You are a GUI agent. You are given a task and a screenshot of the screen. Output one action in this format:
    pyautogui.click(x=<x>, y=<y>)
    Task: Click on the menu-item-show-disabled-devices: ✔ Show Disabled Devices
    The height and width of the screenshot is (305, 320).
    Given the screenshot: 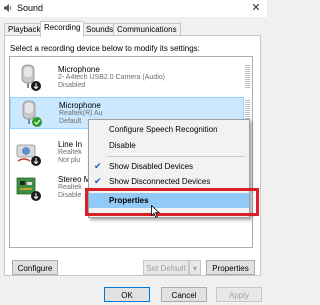 What is the action you would take?
    pyautogui.click(x=169, y=166)
    